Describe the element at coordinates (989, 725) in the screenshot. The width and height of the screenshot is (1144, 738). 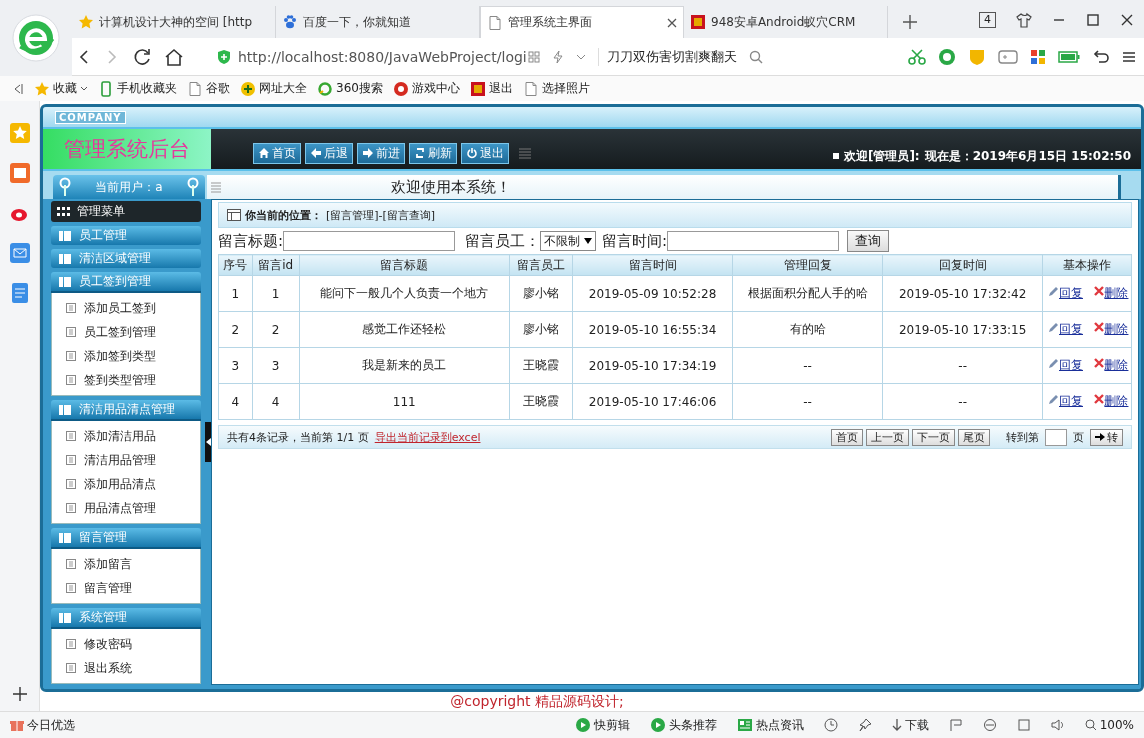
I see `browser-icon` at that location.